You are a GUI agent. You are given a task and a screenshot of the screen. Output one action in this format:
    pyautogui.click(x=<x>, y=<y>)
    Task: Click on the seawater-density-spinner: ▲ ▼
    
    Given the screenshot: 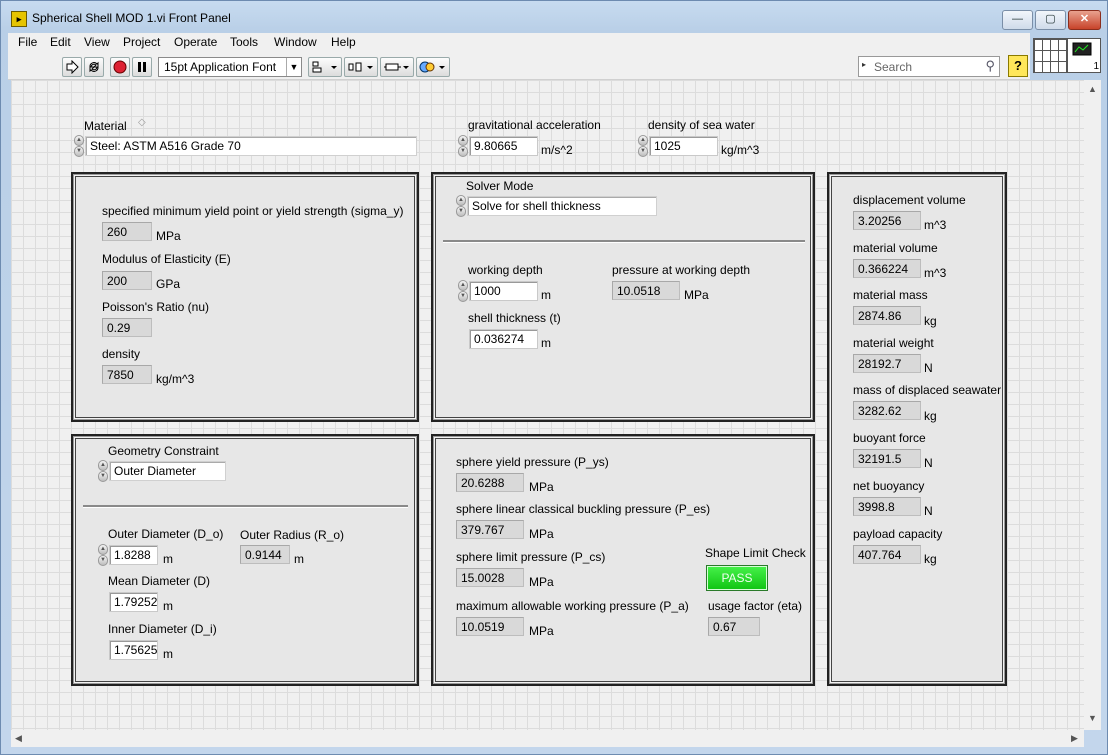 What is the action you would take?
    pyautogui.click(x=643, y=146)
    